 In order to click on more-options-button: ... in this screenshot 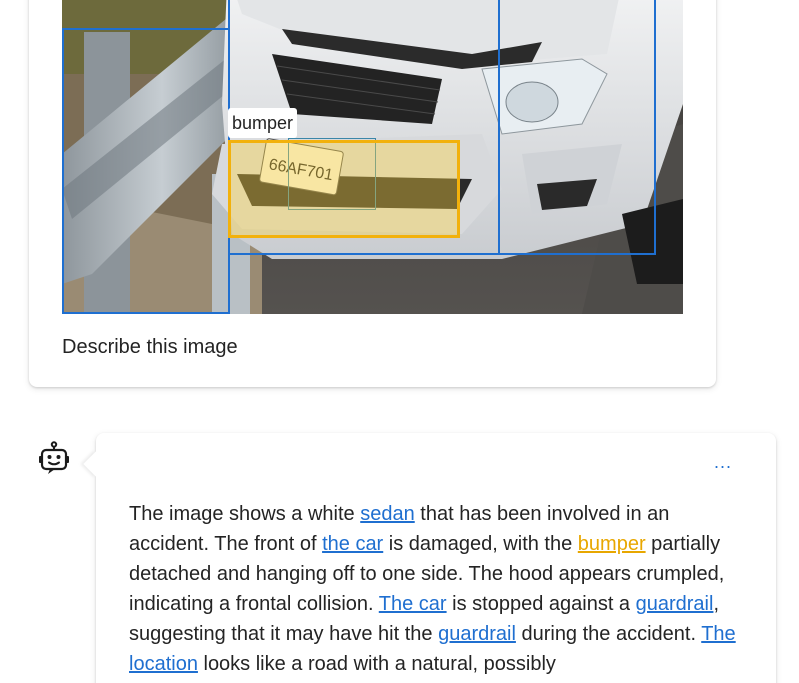, I will do `click(723, 462)`.